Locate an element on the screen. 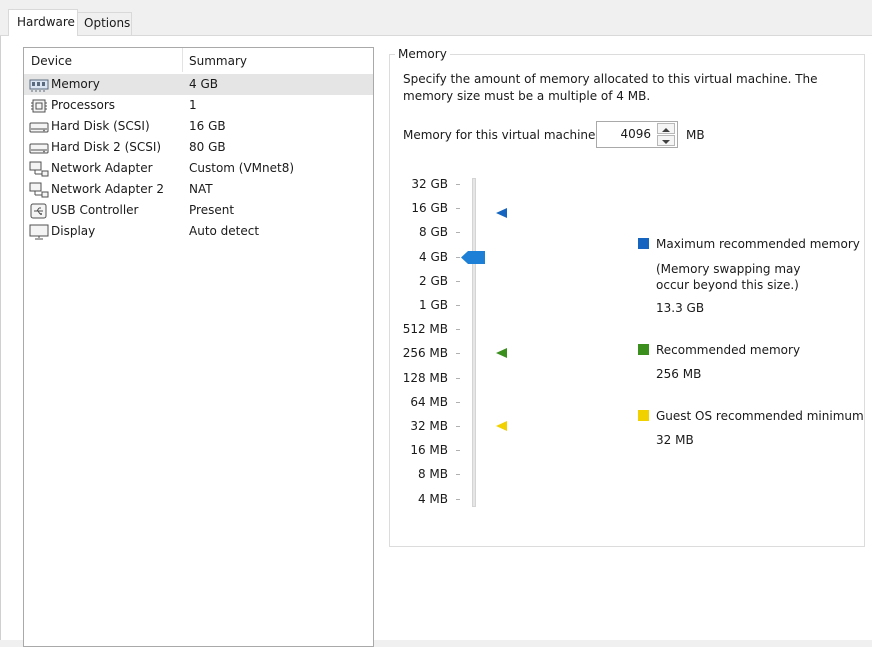 The width and height of the screenshot is (872, 647). device-row-usb-controller: USB Controller Present is located at coordinates (198, 210).